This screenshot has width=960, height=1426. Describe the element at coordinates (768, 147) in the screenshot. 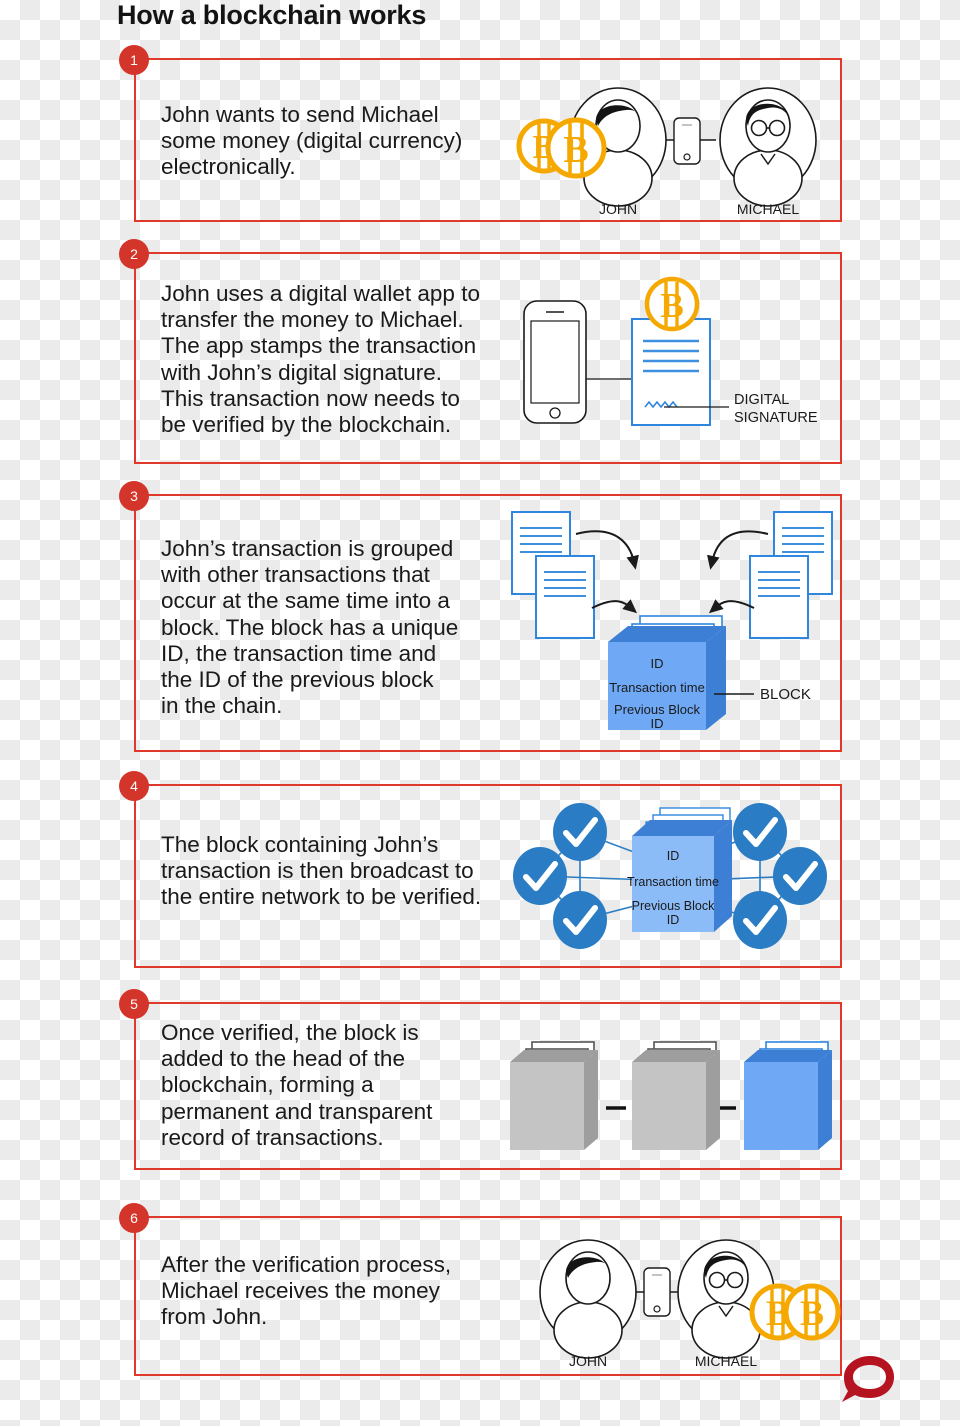

I see `avatar-michael` at that location.